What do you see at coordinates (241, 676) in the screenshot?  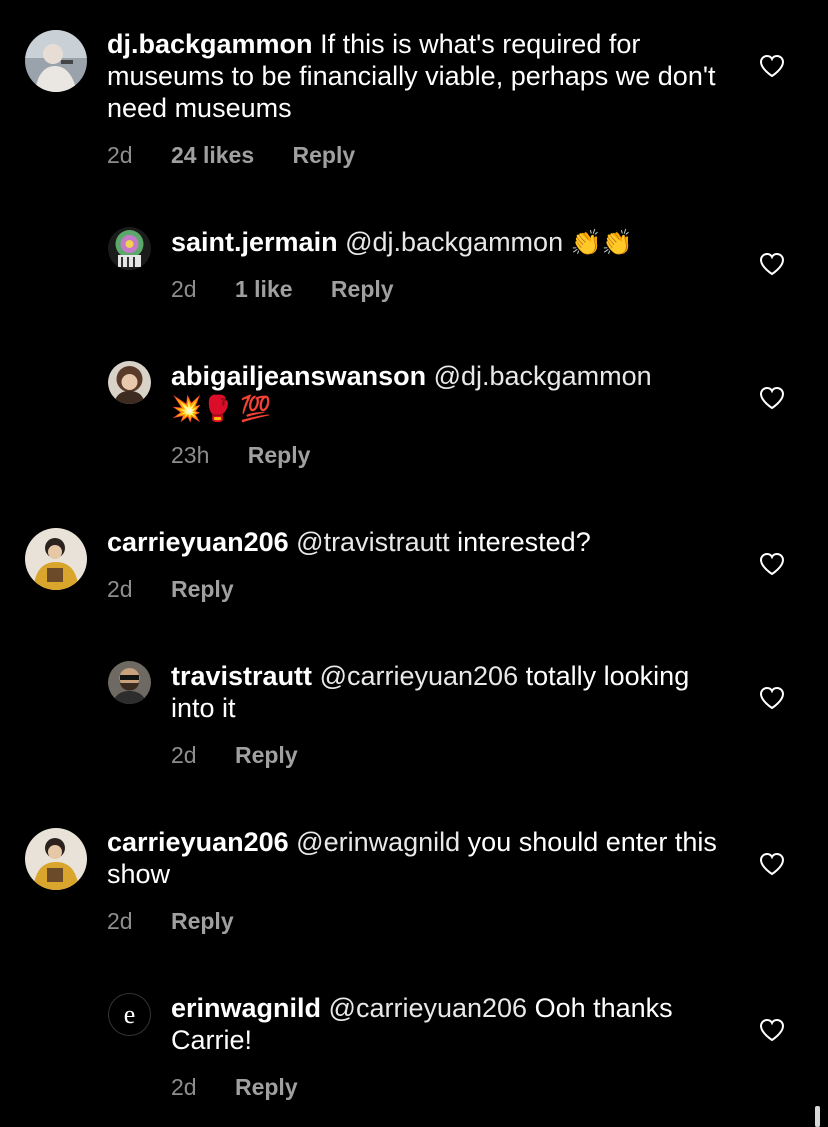 I see `comment-username: travistrautt` at bounding box center [241, 676].